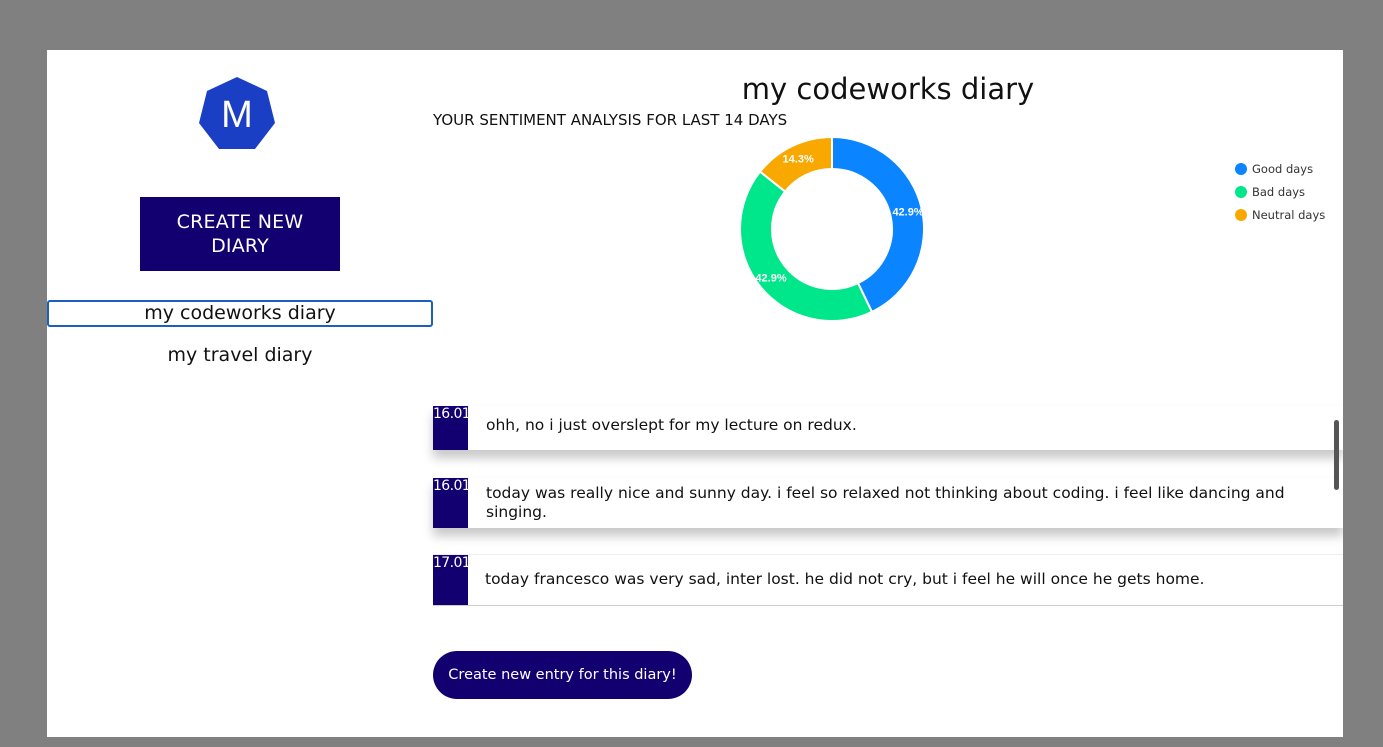 The image size is (1383, 747). What do you see at coordinates (1241, 214) in the screenshot?
I see `legend-dot-neutral` at bounding box center [1241, 214].